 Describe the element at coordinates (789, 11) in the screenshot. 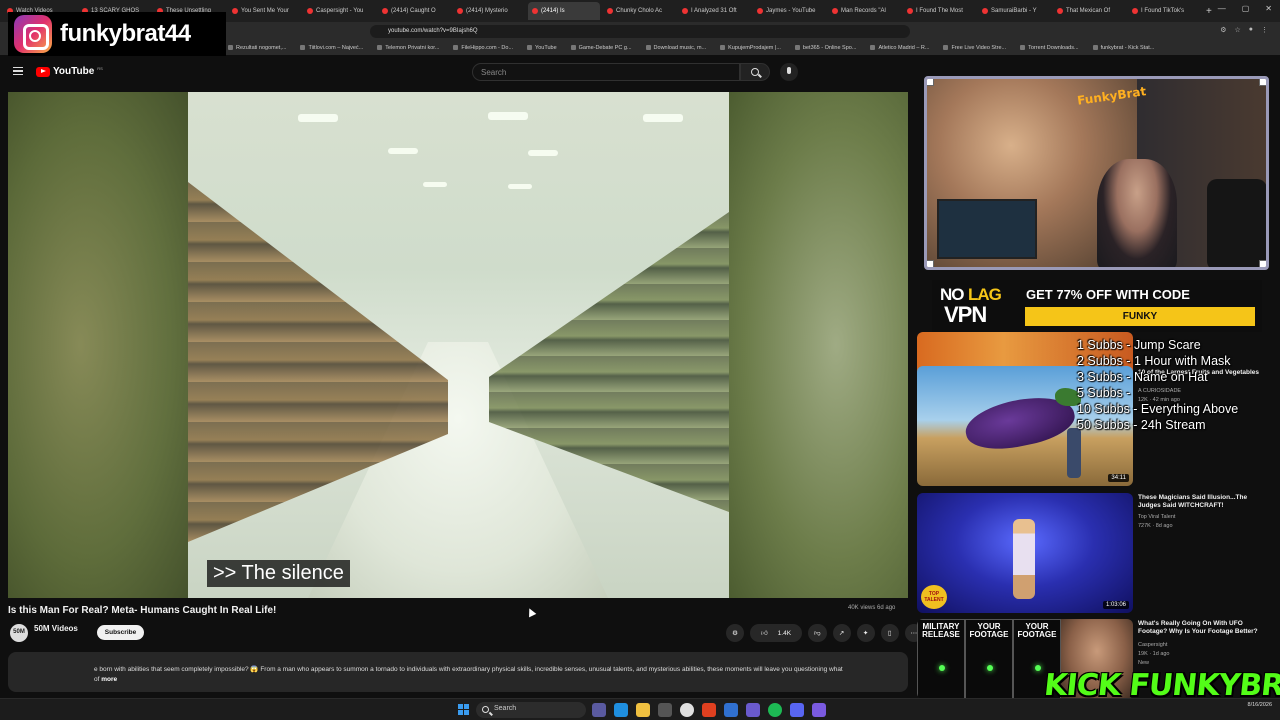

I see `browser-tab: Jaymes - YouTube` at that location.